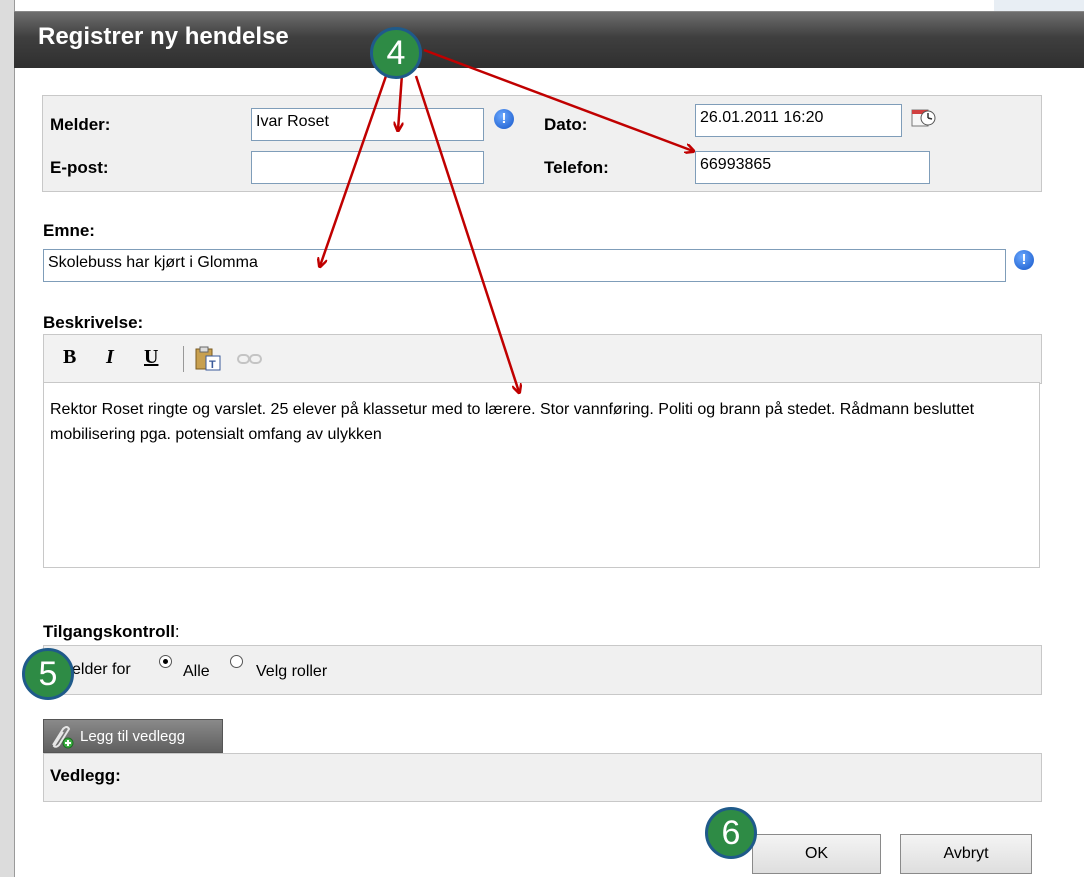 The image size is (1084, 877). I want to click on telefon-field: 66993865, so click(812, 167).